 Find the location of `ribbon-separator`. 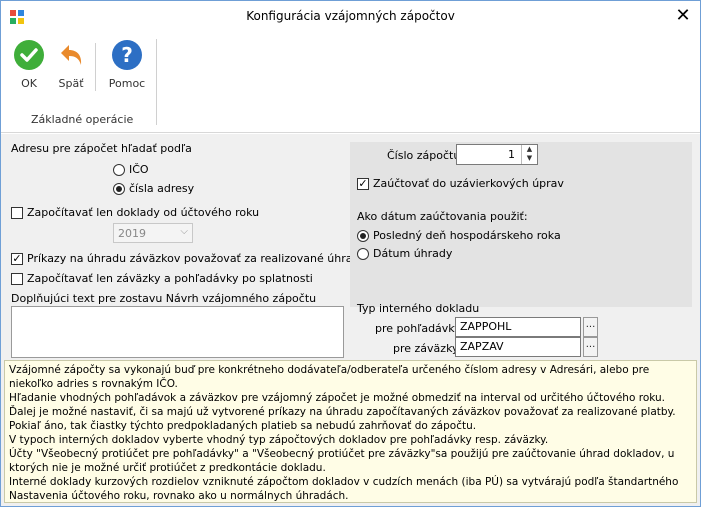

ribbon-separator is located at coordinates (95, 67).